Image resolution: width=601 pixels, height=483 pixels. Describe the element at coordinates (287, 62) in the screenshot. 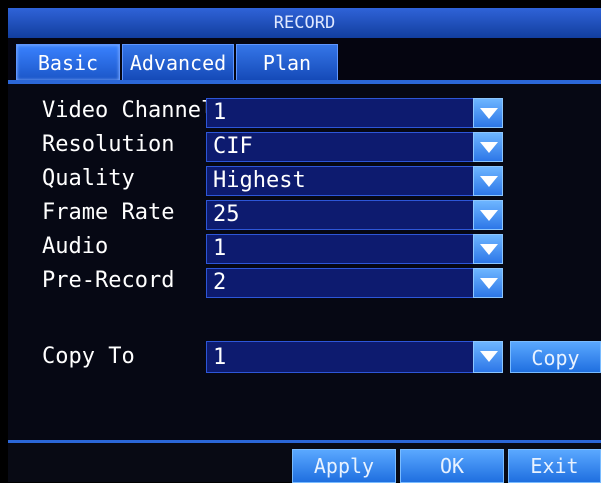

I see `tab-plan: Plan` at that location.